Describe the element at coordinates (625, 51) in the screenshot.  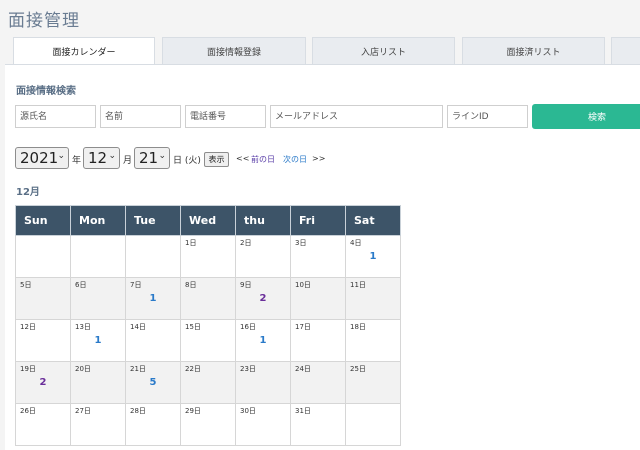
I see `tab-overflow` at that location.